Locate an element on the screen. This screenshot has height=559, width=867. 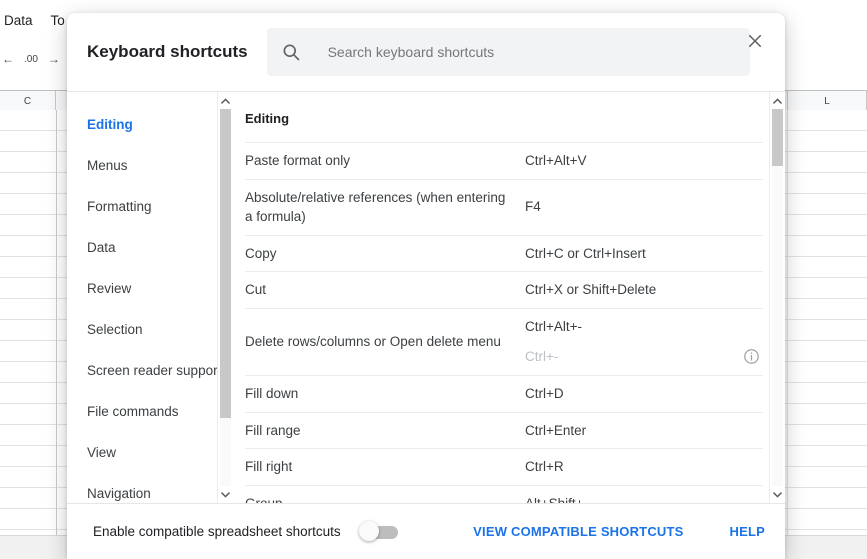
shortcut-description: Copy is located at coordinates (261, 253).